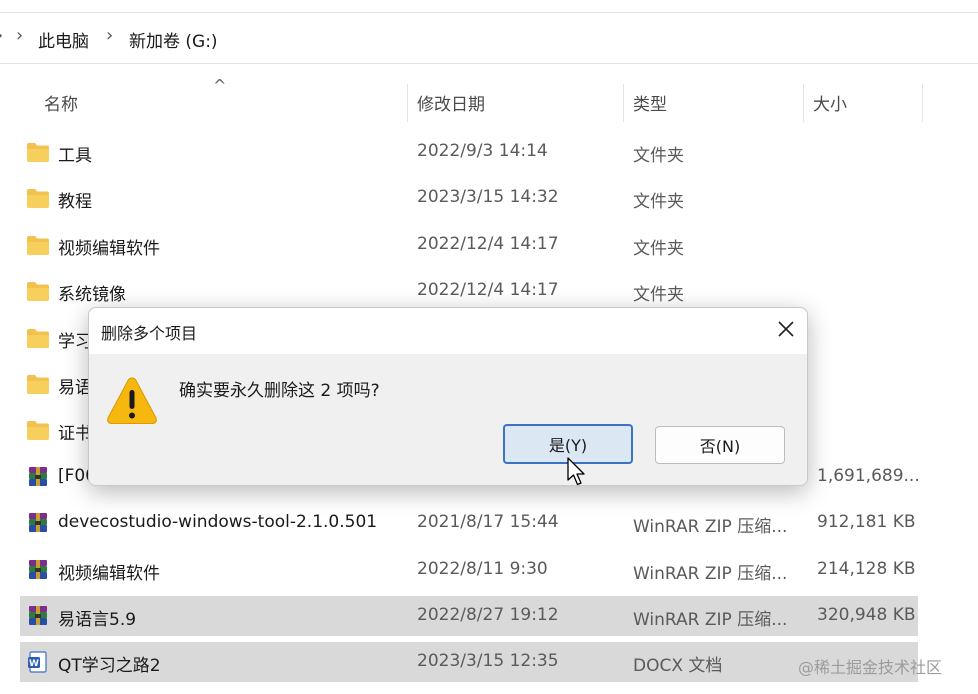 The width and height of the screenshot is (978, 694). I want to click on file-name: 教程, so click(75, 202).